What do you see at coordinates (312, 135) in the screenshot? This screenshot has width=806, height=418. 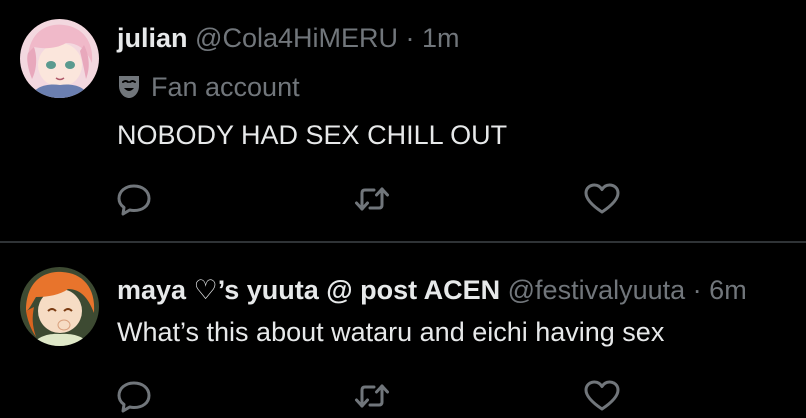 I see `post-text: NOBODY HAD SEX CHILL OUT` at bounding box center [312, 135].